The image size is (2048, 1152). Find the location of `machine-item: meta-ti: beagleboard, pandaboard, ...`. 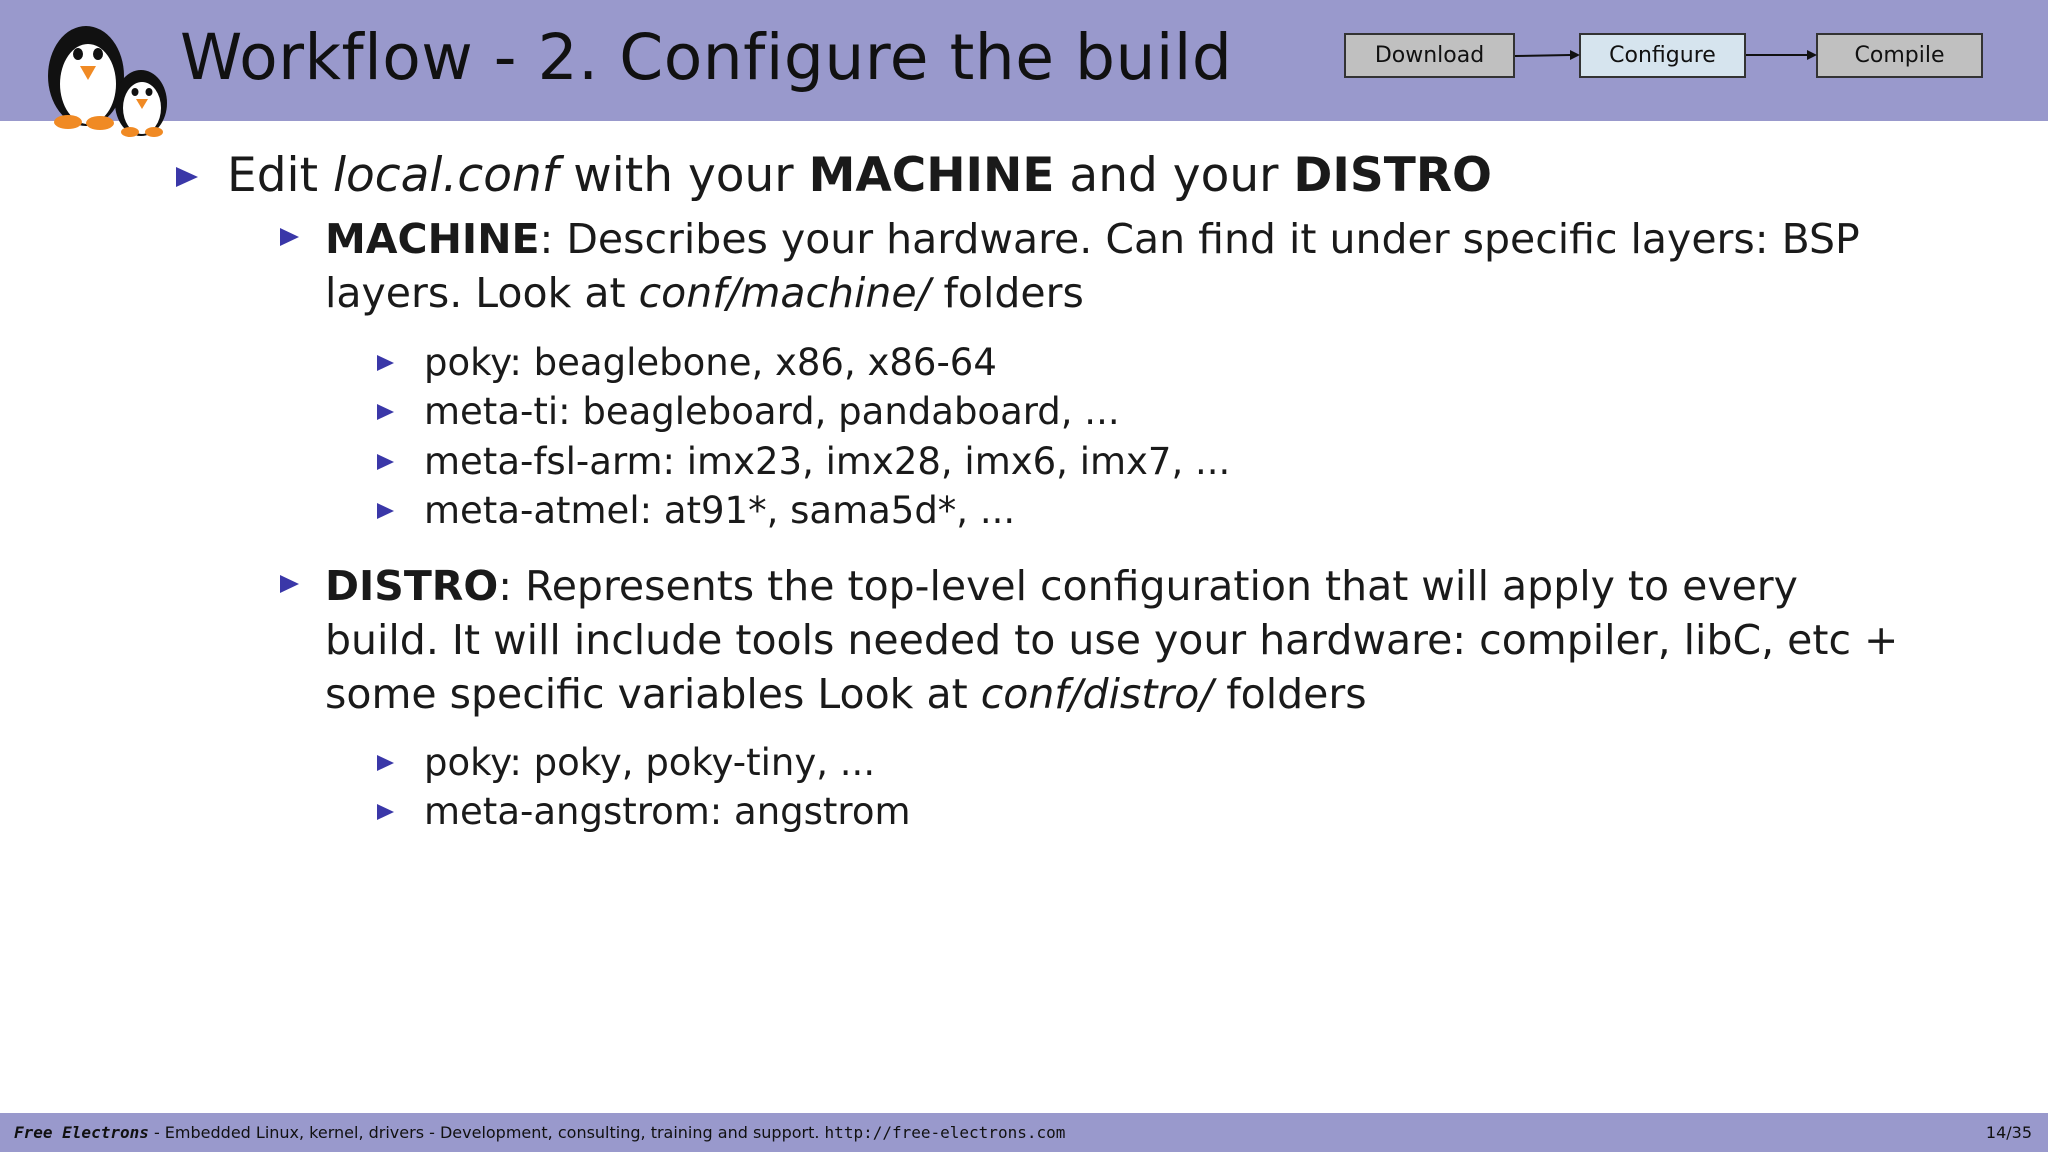

machine-item: meta-ti: beagleboard, pandaboard, ... is located at coordinates (772, 411).